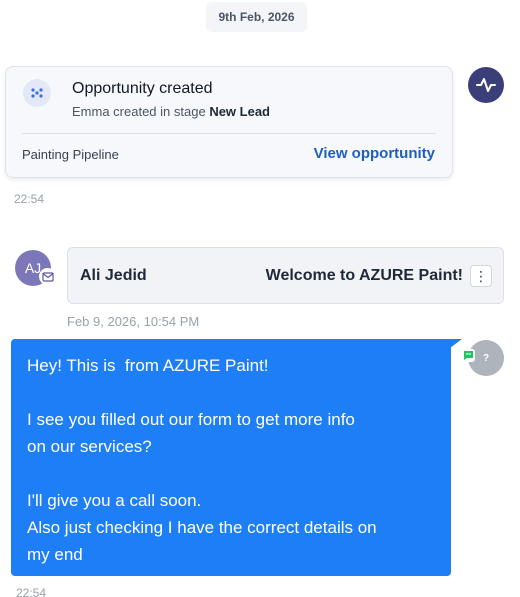 Image resolution: width=520 pixels, height=597 pixels. I want to click on view-opportunity-link: View opportunity, so click(374, 153).